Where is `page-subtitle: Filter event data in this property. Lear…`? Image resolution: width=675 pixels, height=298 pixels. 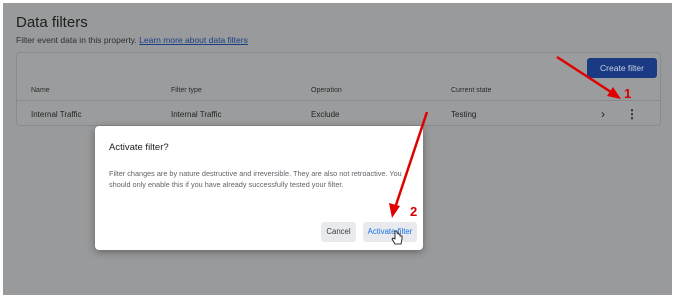
page-subtitle: Filter event data in this property. Lear… is located at coordinates (132, 40).